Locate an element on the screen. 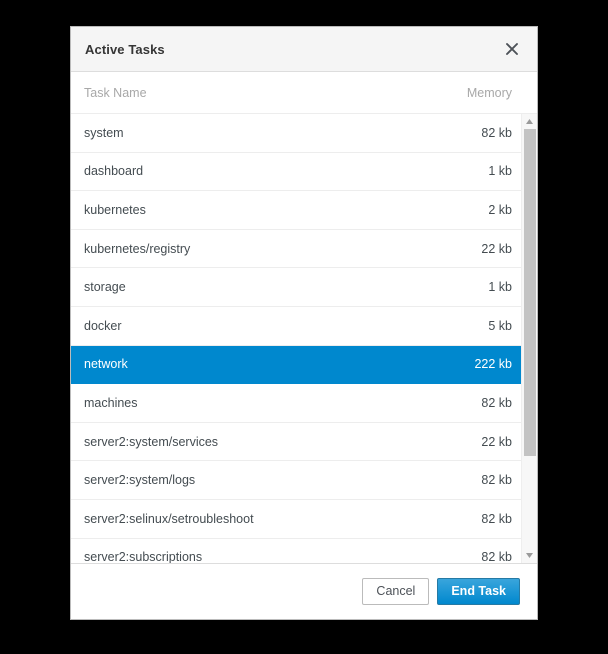  task-row: kubernetes/registry 22 kb is located at coordinates (296, 249).